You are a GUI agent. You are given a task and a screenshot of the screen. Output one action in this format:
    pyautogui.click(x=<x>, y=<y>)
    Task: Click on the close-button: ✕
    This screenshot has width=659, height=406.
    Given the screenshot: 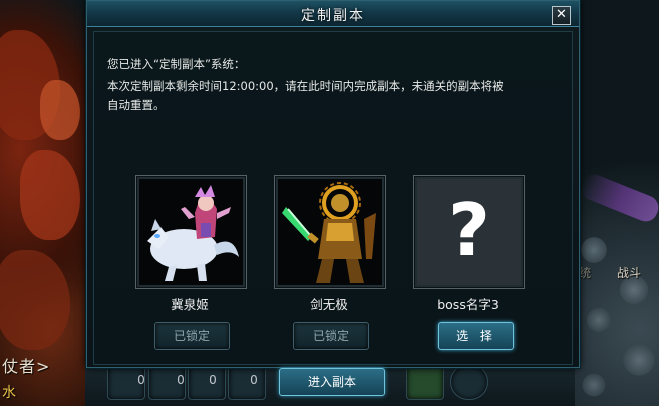 What is the action you would take?
    pyautogui.click(x=561, y=15)
    